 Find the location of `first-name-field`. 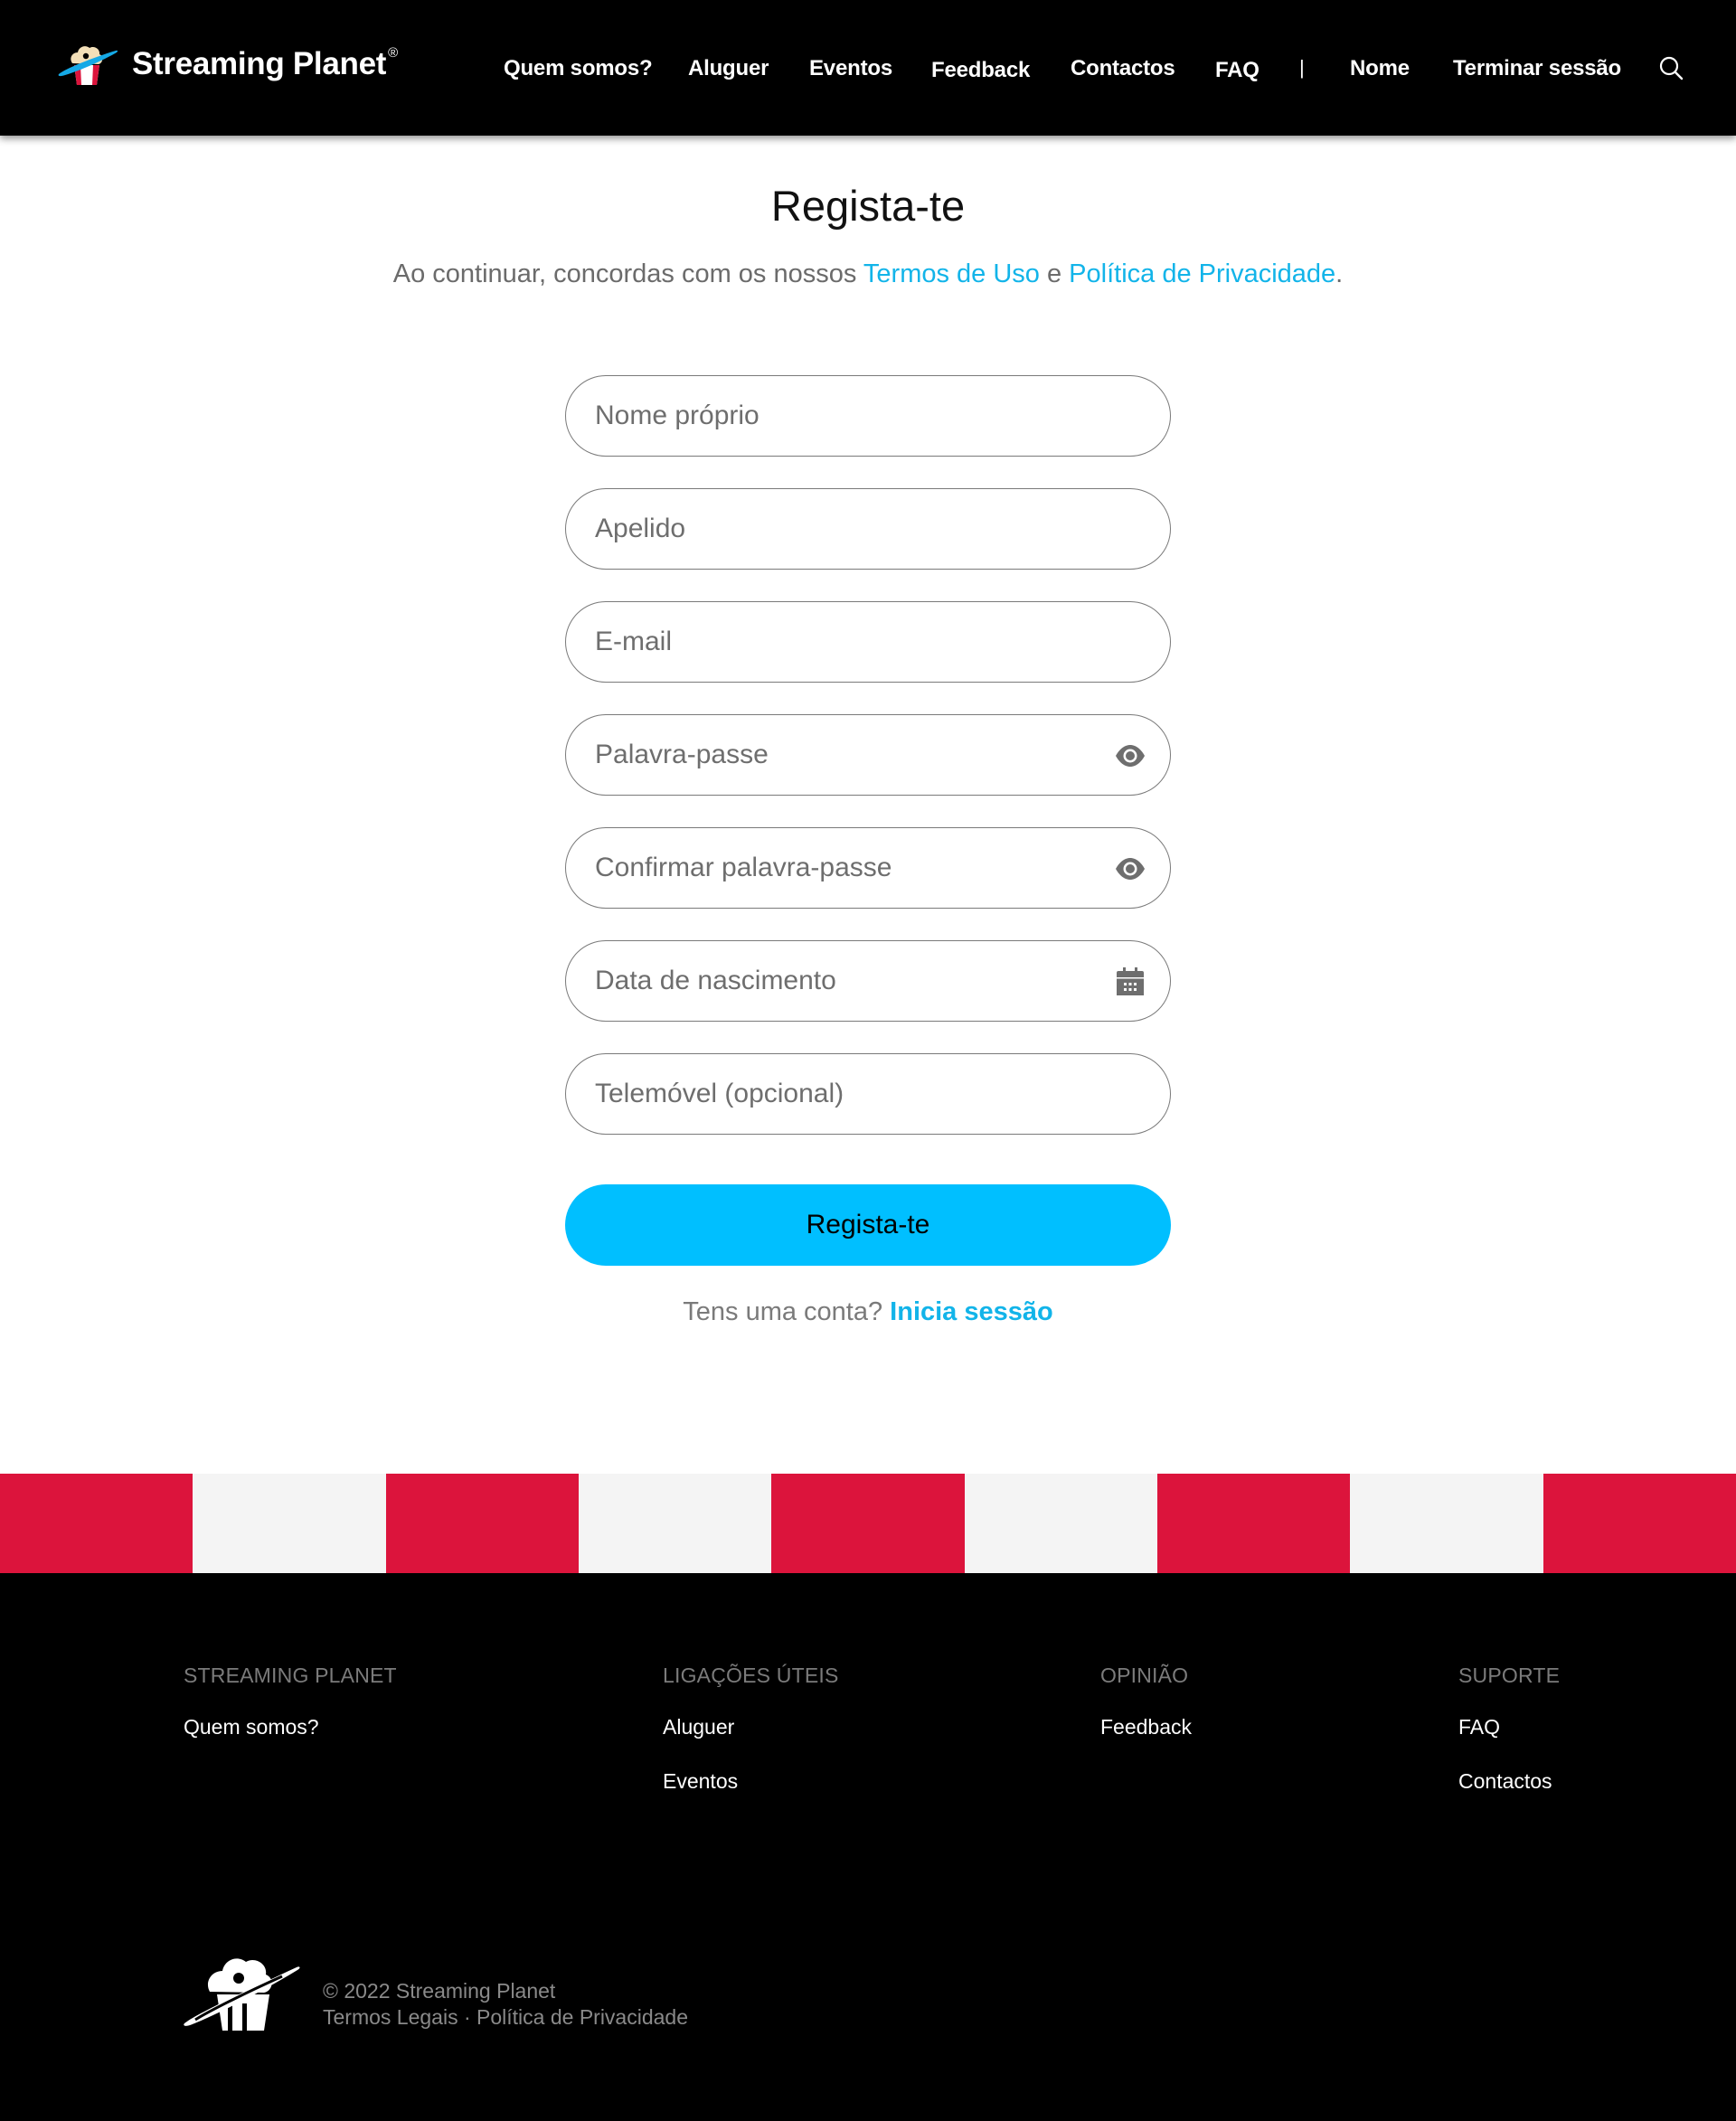

first-name-field is located at coordinates (868, 416).